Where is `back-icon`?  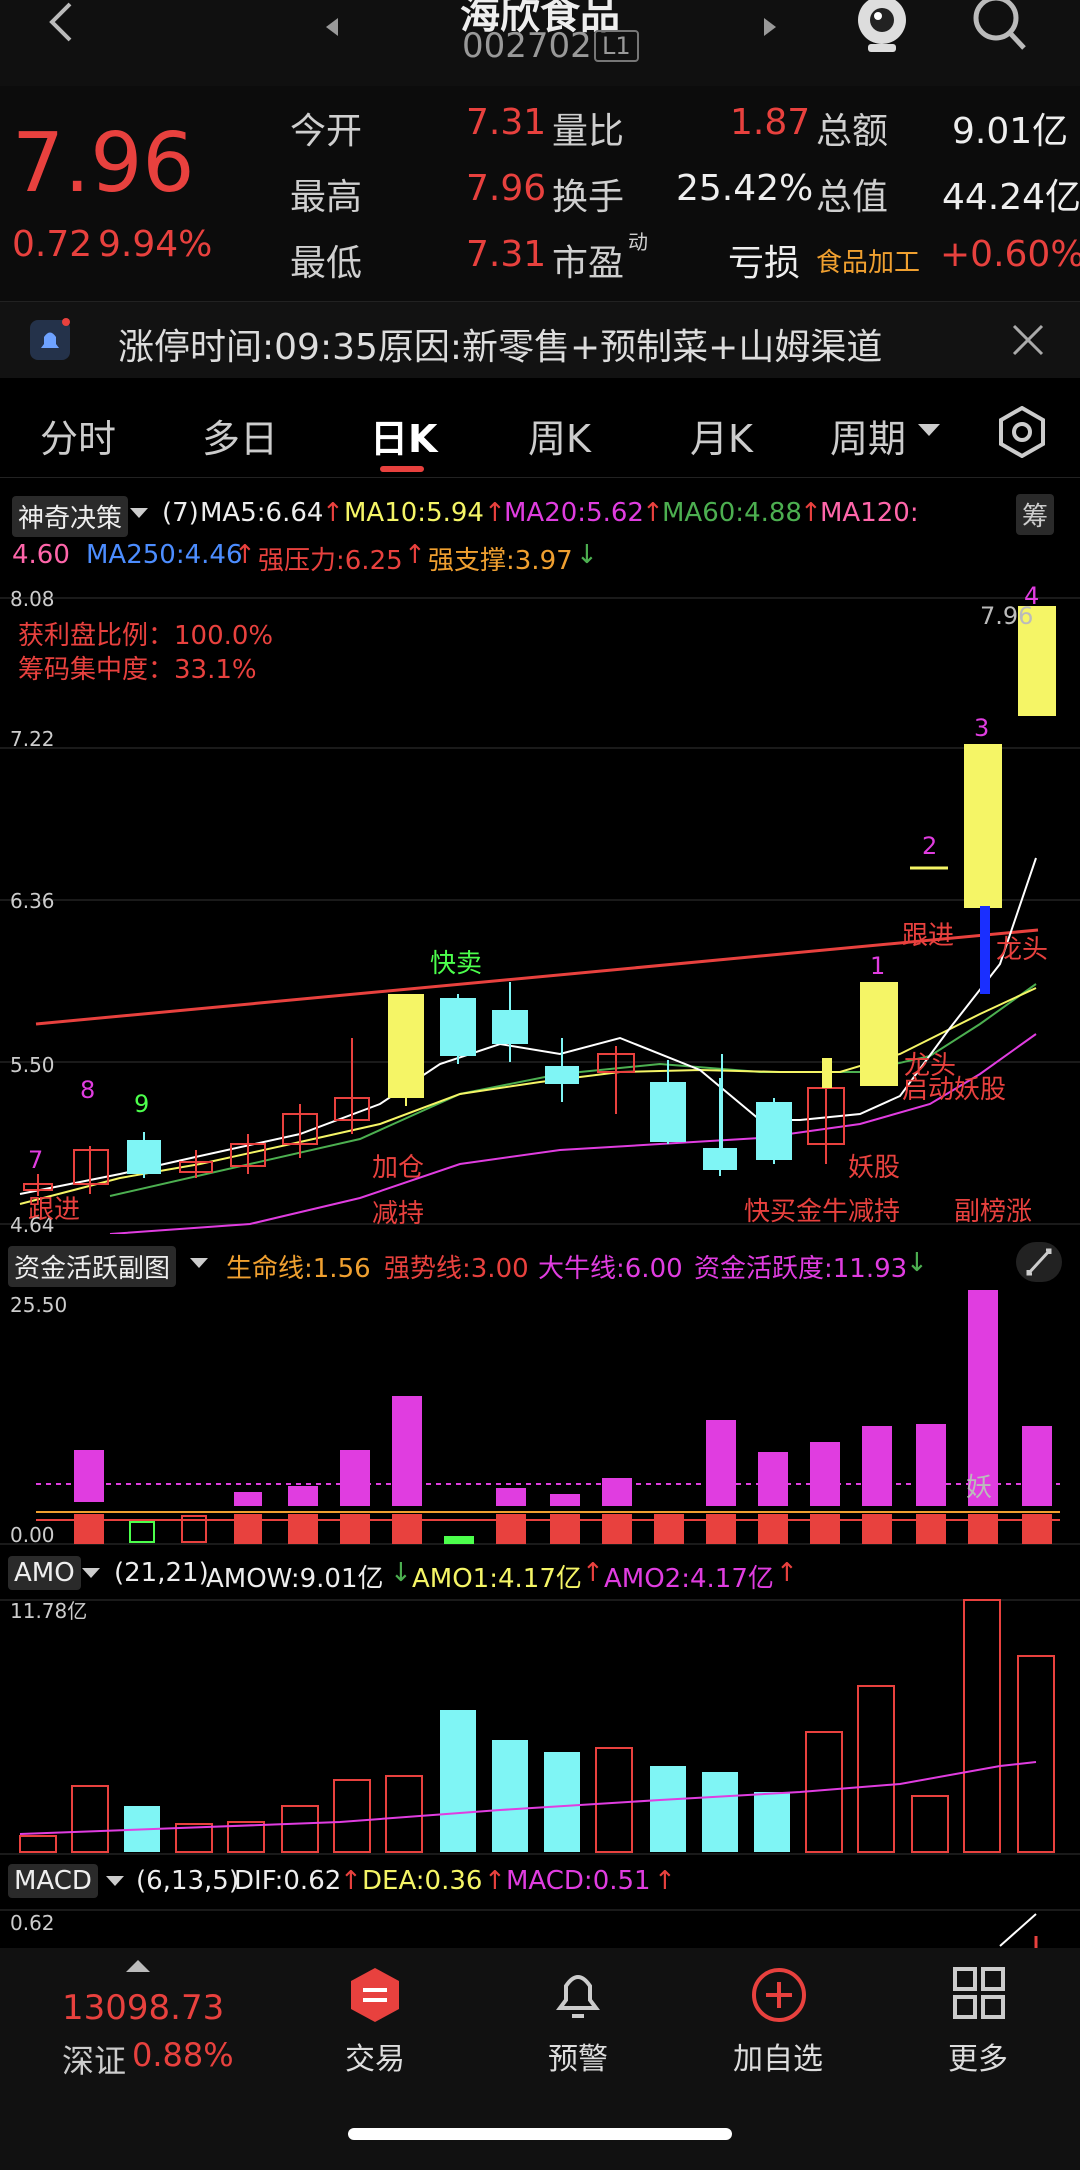 back-icon is located at coordinates (60, 25).